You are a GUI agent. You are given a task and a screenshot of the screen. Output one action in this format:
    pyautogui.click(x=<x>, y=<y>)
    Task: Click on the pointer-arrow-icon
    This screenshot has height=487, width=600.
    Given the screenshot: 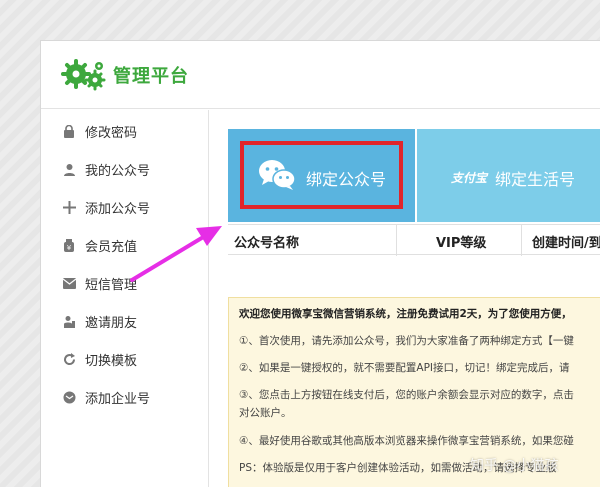 What is the action you would take?
    pyautogui.click(x=176, y=254)
    